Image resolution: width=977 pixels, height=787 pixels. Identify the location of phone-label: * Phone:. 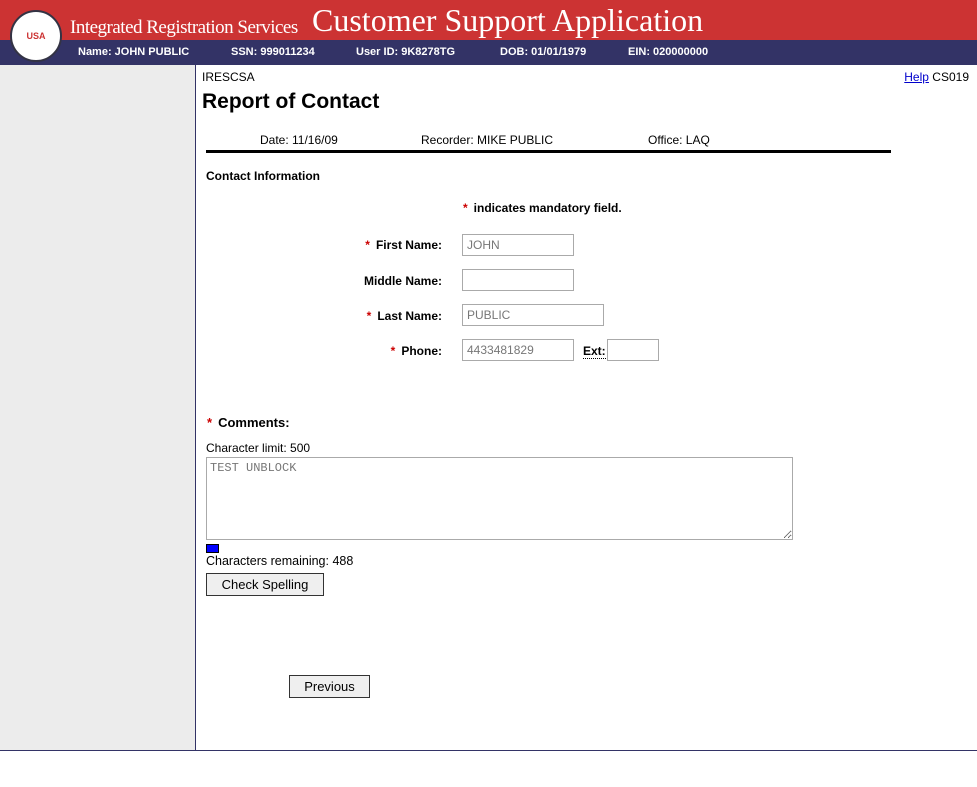
(342, 351).